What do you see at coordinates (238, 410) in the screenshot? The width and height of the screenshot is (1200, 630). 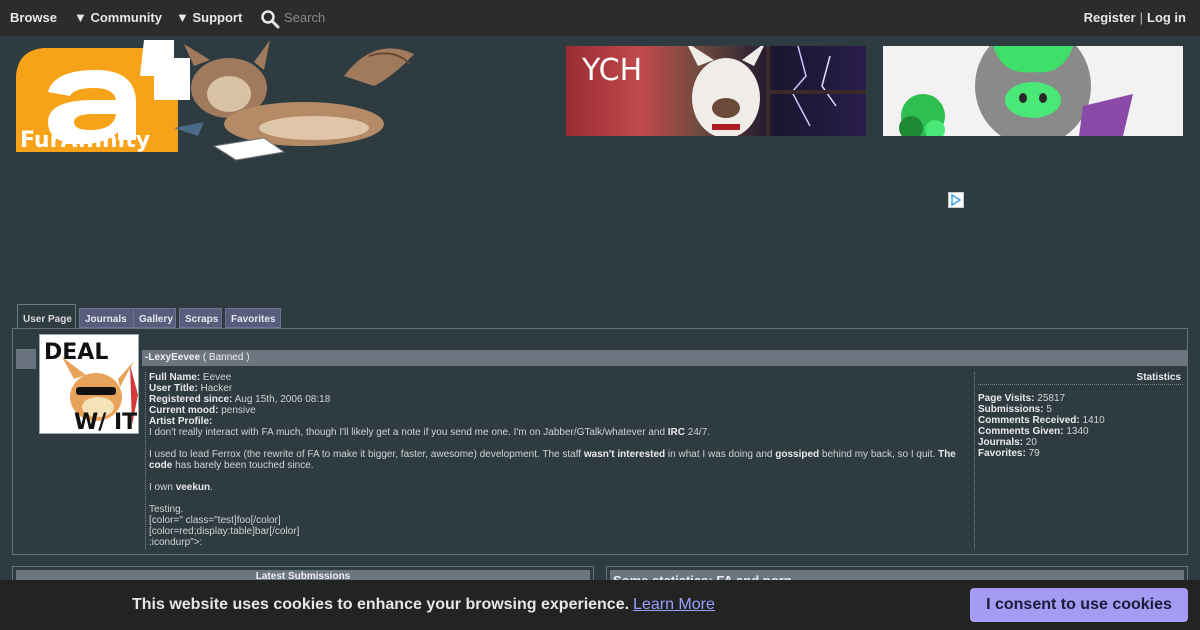 I see `mood-value: pensive` at bounding box center [238, 410].